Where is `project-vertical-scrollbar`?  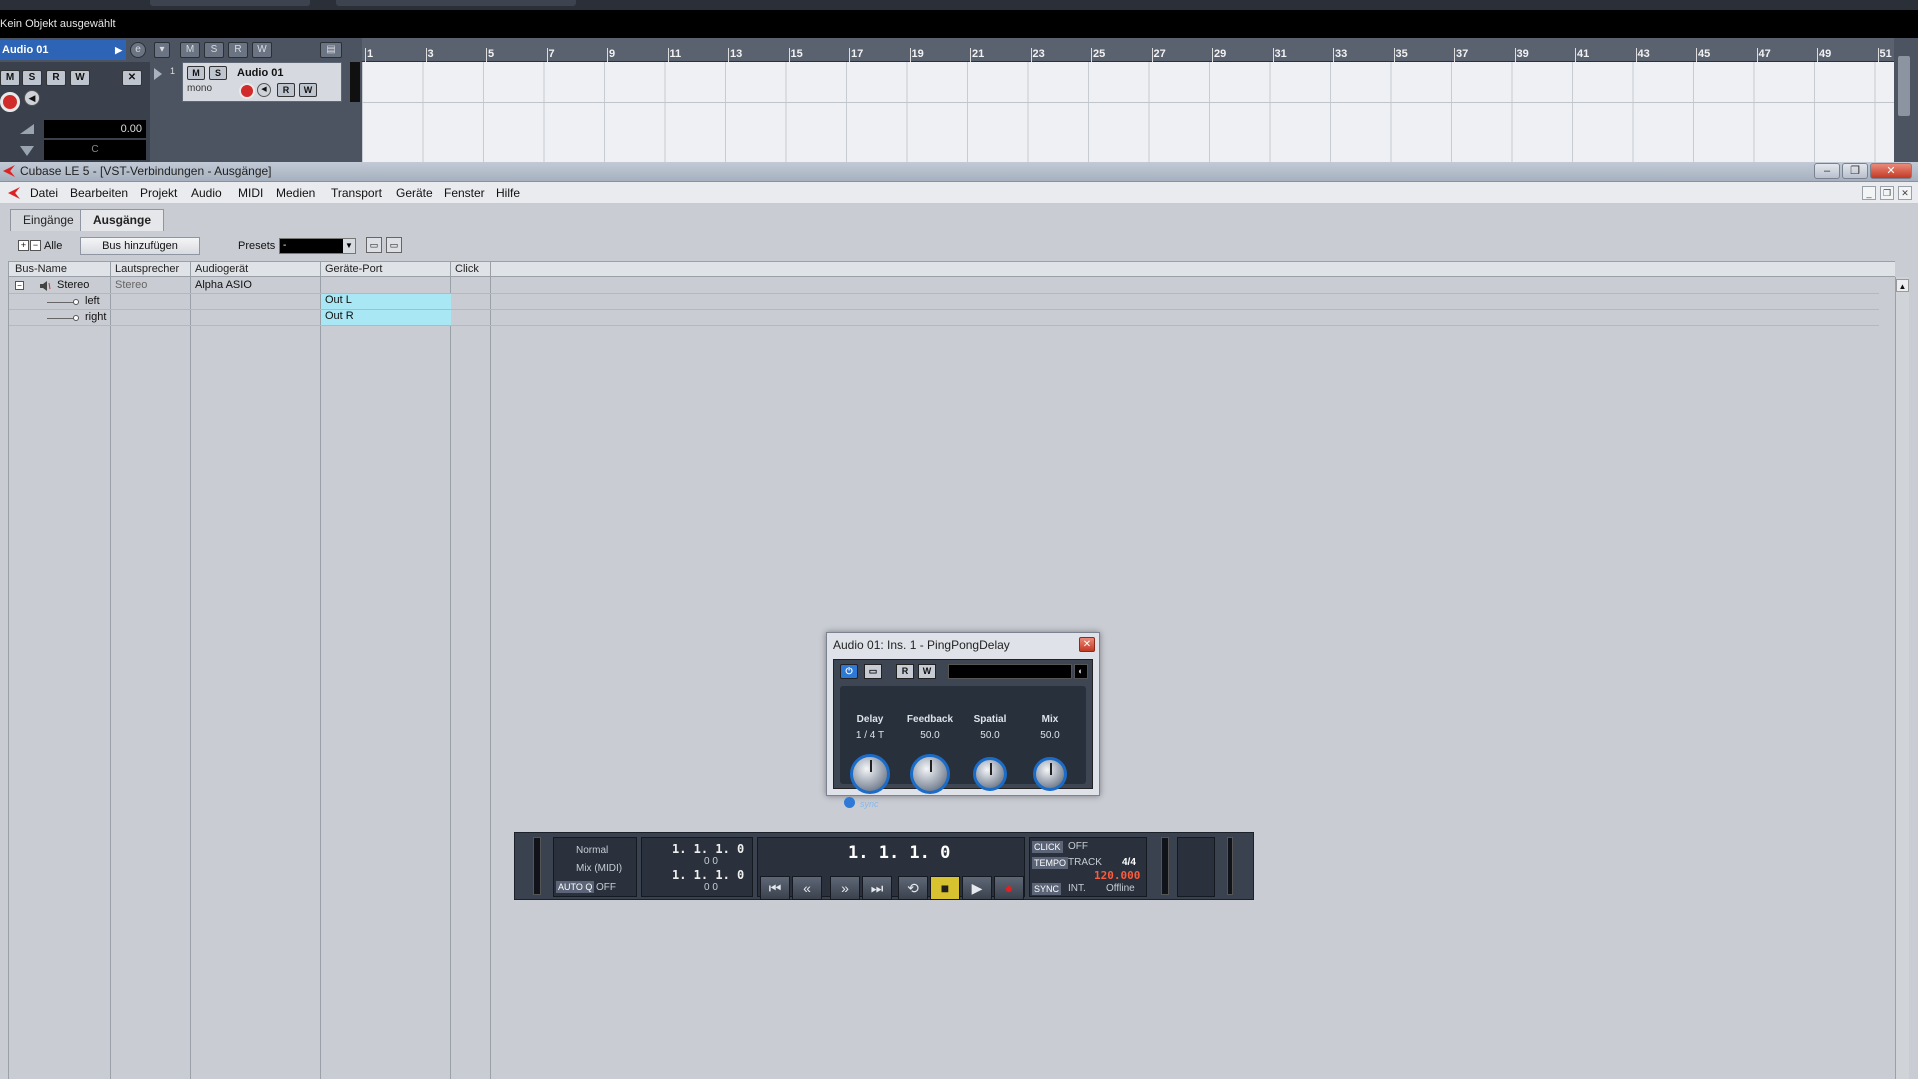
project-vertical-scrollbar is located at coordinates (1906, 100).